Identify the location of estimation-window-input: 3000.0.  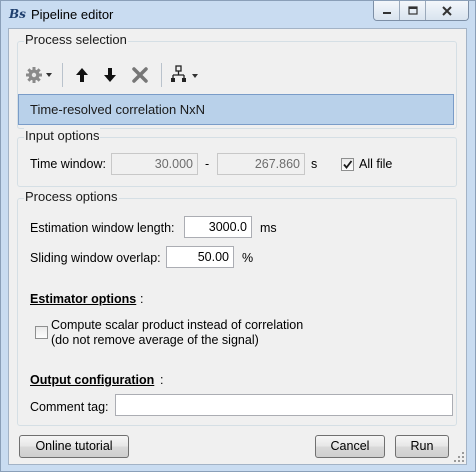
(218, 227).